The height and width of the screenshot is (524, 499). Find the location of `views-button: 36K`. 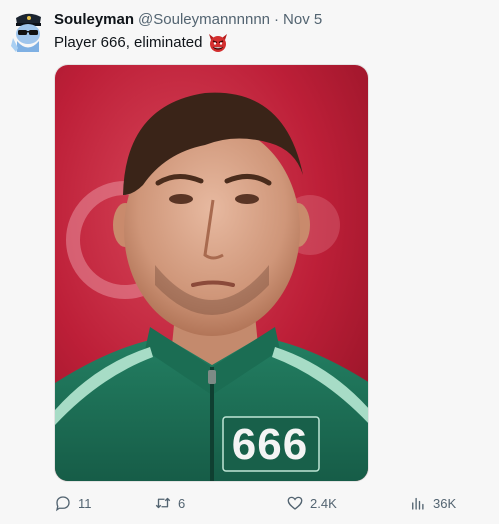

views-button: 36K is located at coordinates (432, 503).